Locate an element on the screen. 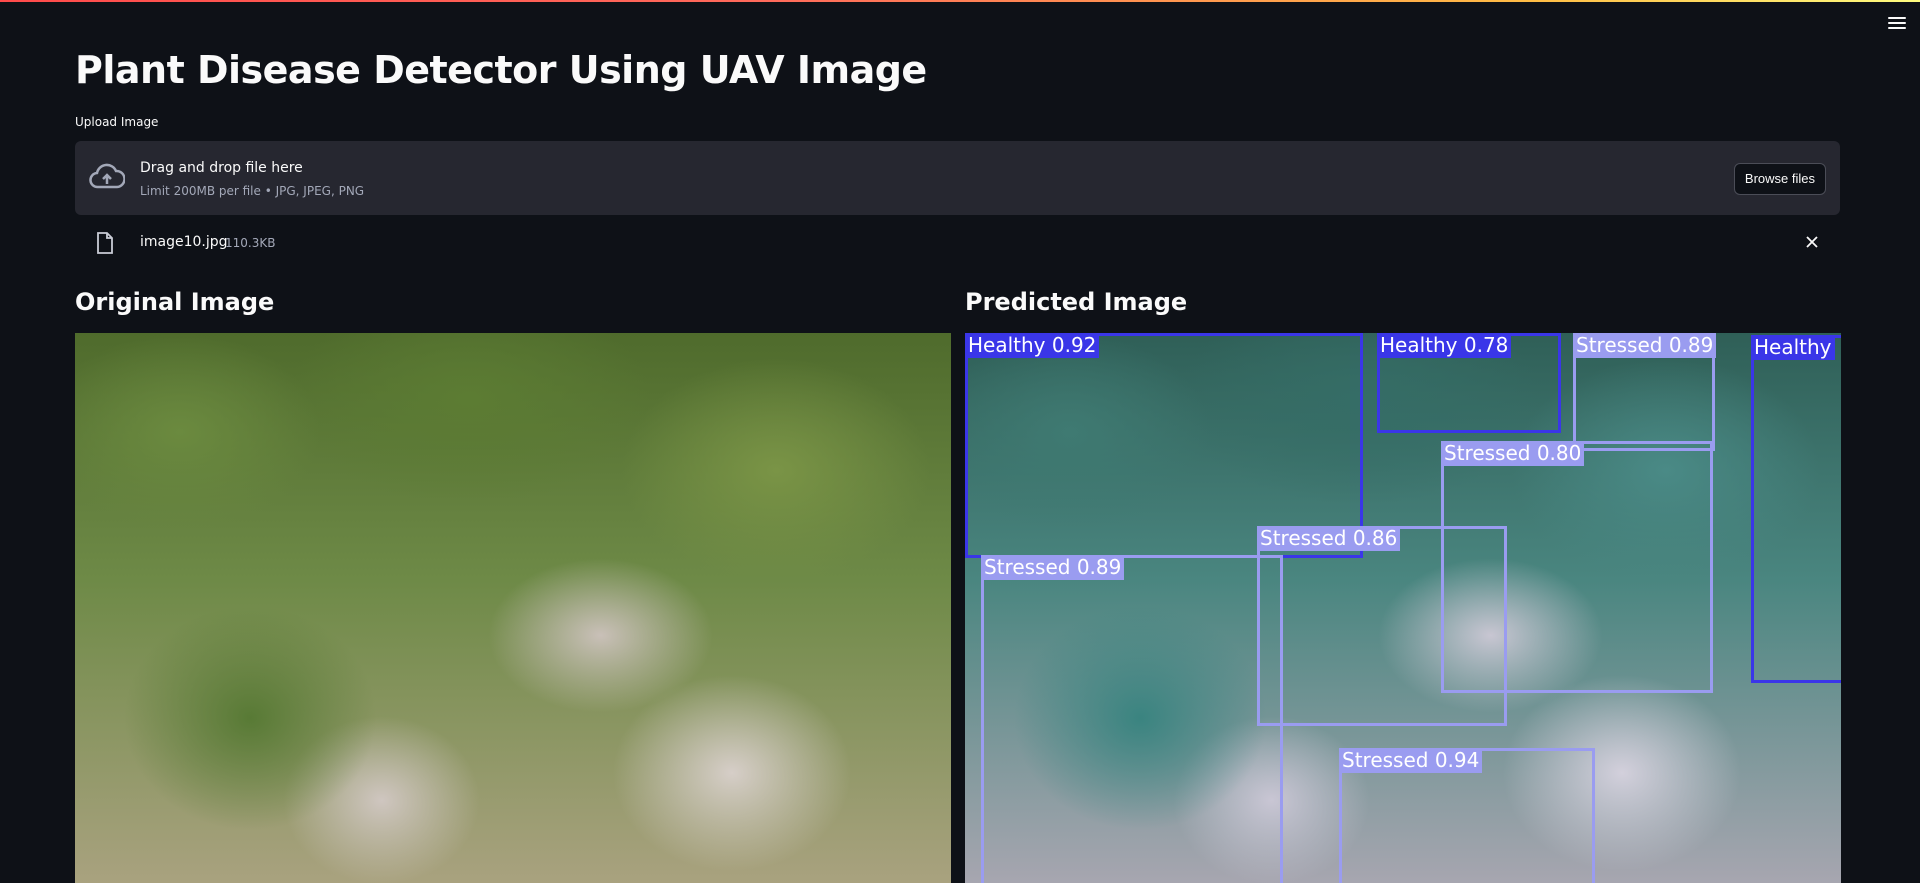  decoration-top-bar is located at coordinates (960, 1).